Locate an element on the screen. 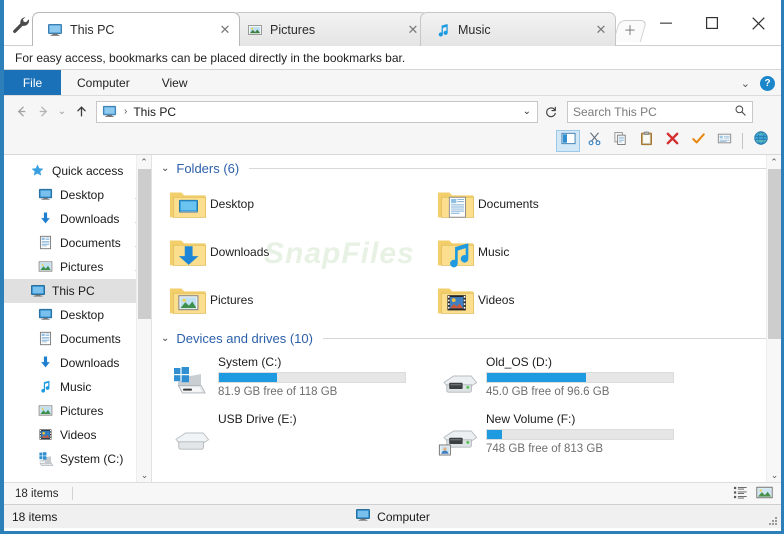 Image resolution: width=784 pixels, height=534 pixels. drive-tile: System (C:) 81.9 GB free of 118 GB is located at coordinates (300, 379).